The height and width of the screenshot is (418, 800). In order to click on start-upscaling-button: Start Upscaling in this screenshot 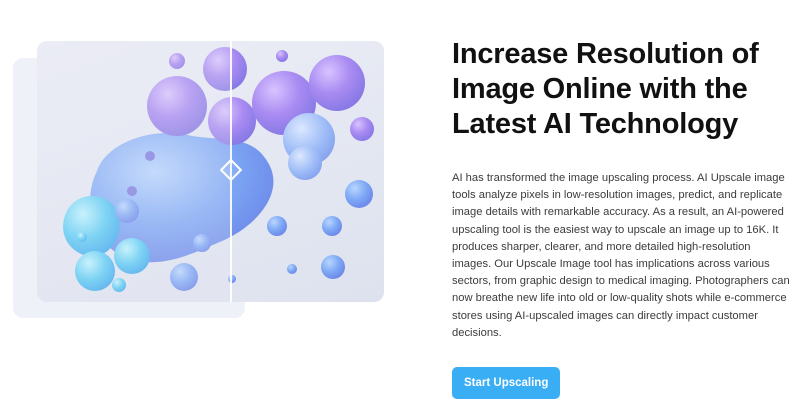, I will do `click(506, 383)`.